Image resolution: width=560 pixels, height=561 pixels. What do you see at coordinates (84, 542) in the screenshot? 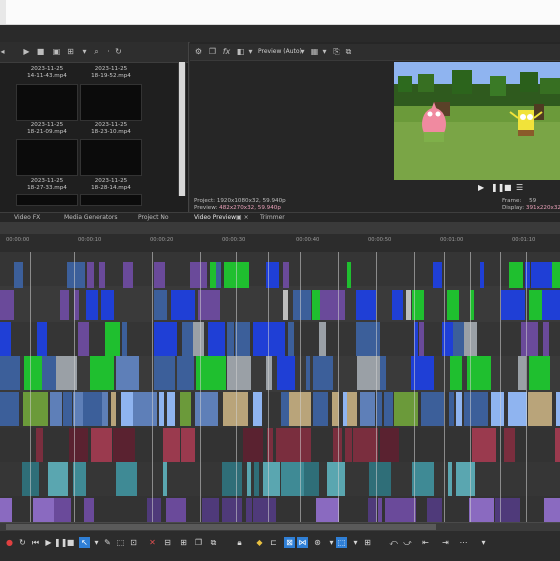
I see `normal-edit-tool-icon: ↖` at bounding box center [84, 542].